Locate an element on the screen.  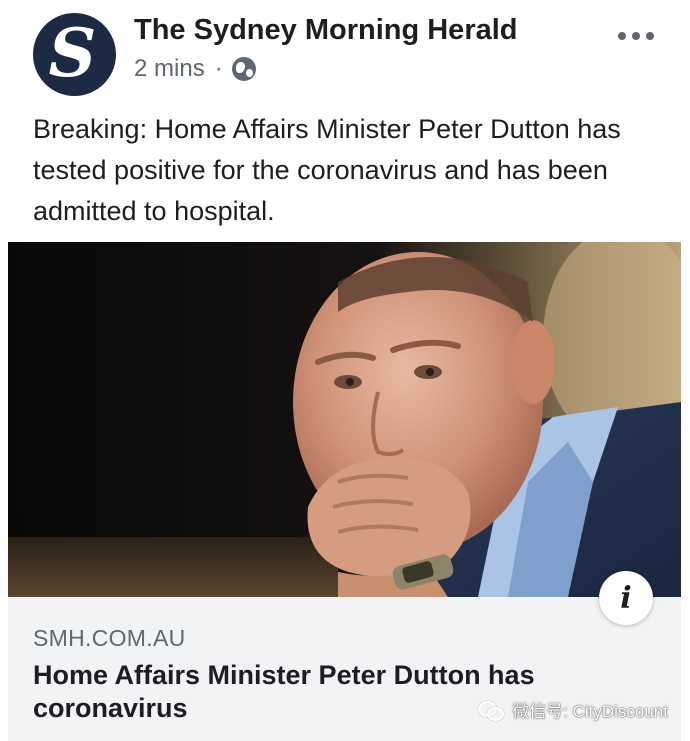
post-meta: 2 mins · is located at coordinates (195, 69).